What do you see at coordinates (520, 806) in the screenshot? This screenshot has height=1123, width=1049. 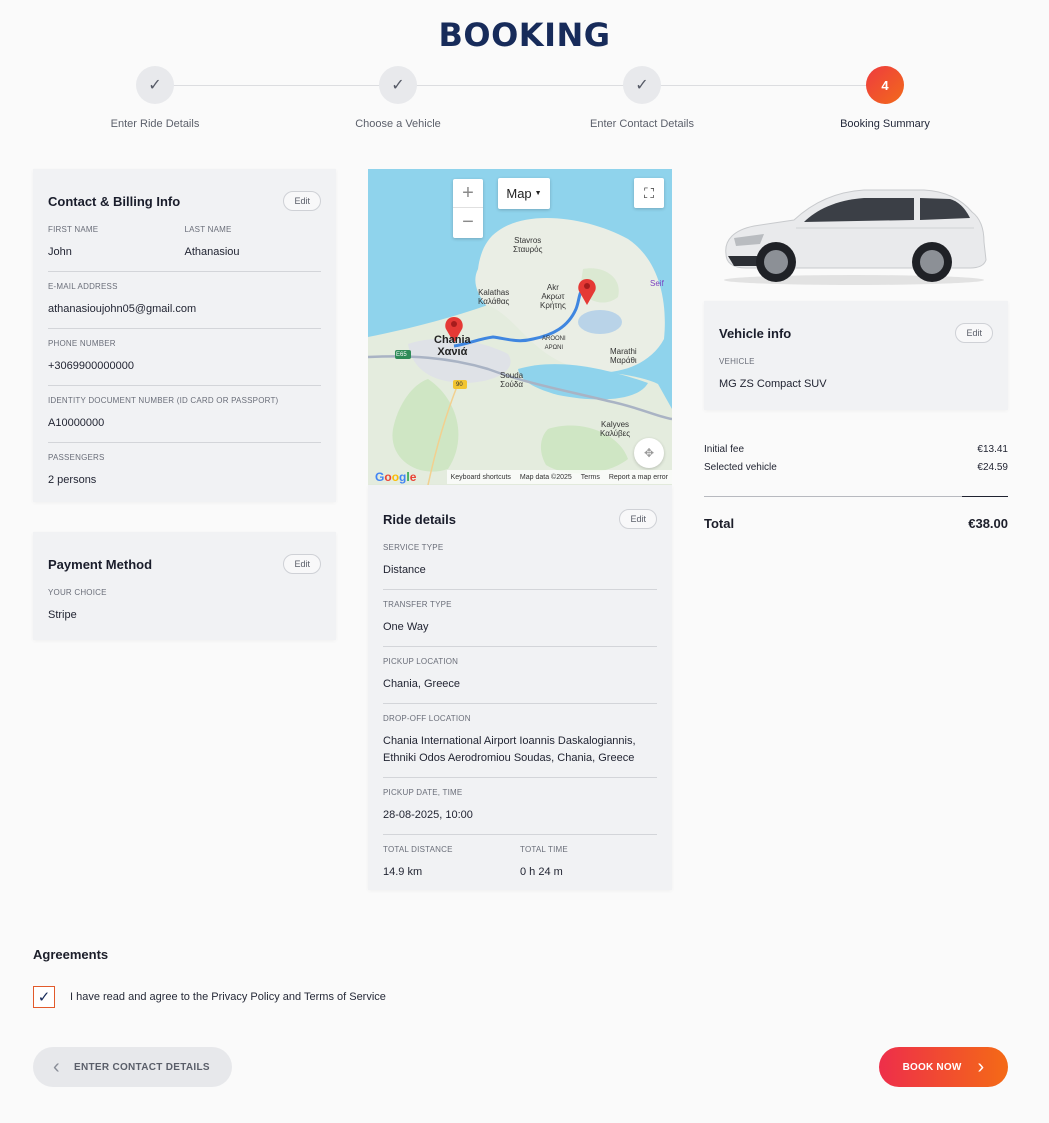 I see `datetime-row: PICKUP DATE, TIME 28-08-2025, 10:00` at bounding box center [520, 806].